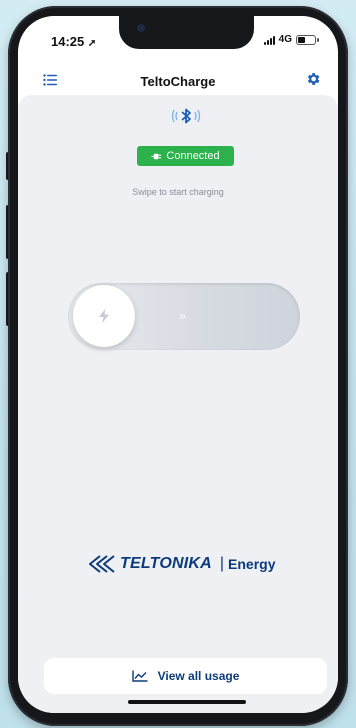 This screenshot has width=356, height=728. Describe the element at coordinates (302, 39) in the screenshot. I see `battery-level` at that location.